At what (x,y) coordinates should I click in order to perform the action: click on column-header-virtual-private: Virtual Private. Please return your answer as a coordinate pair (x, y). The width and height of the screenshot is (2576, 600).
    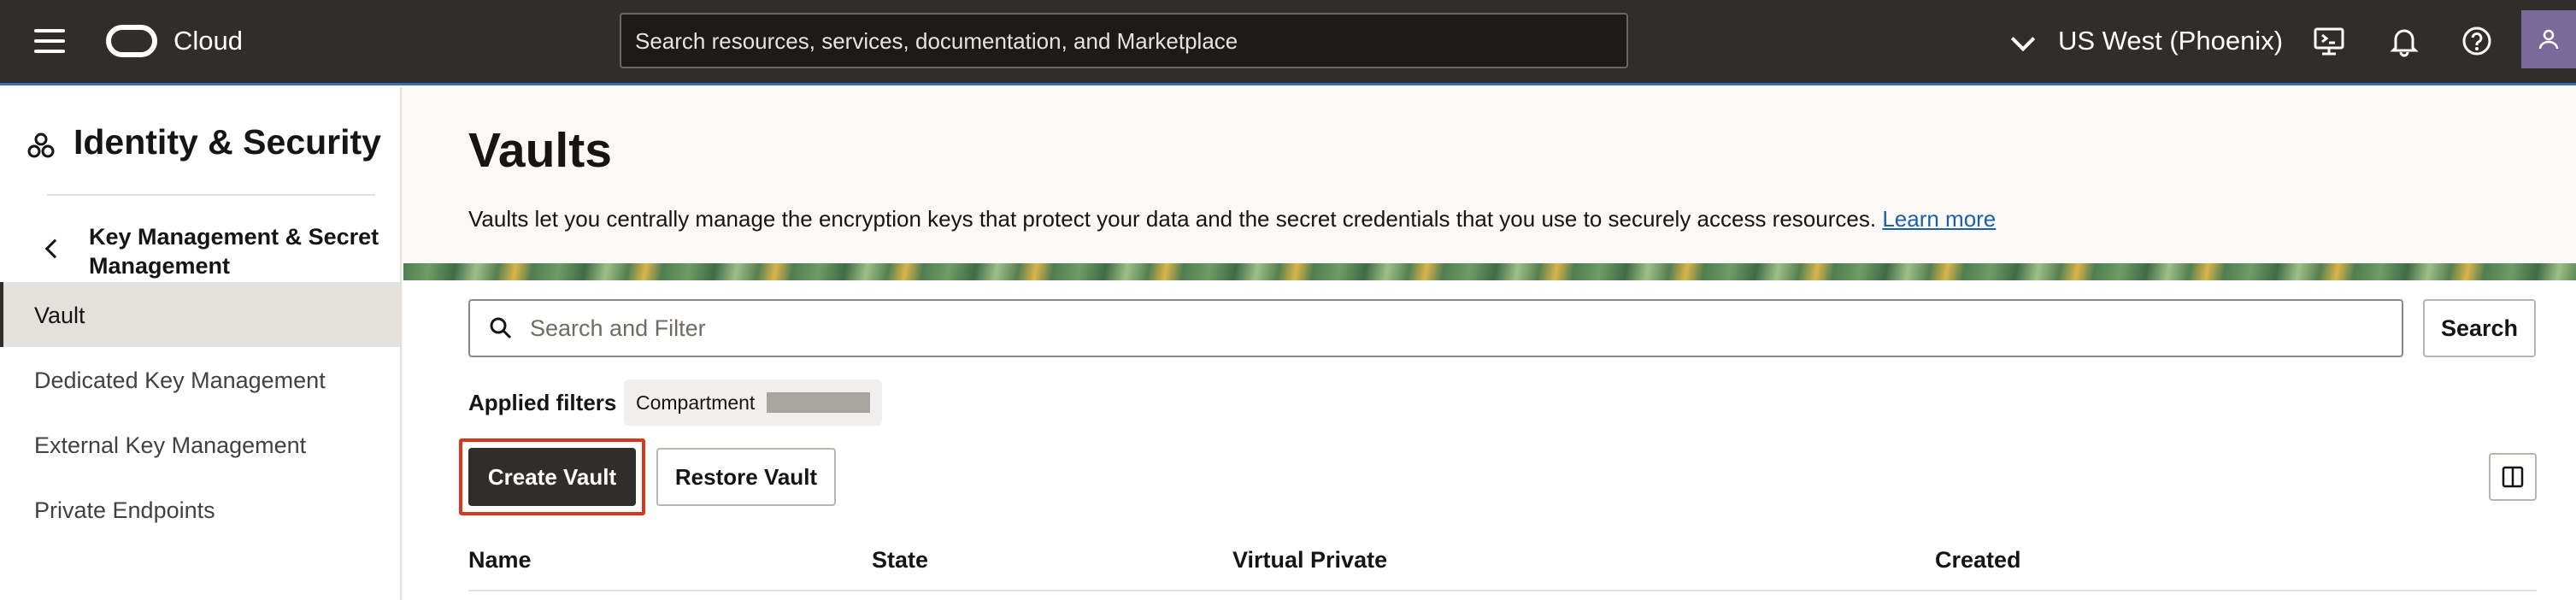
    Looking at the image, I should click on (1309, 560).